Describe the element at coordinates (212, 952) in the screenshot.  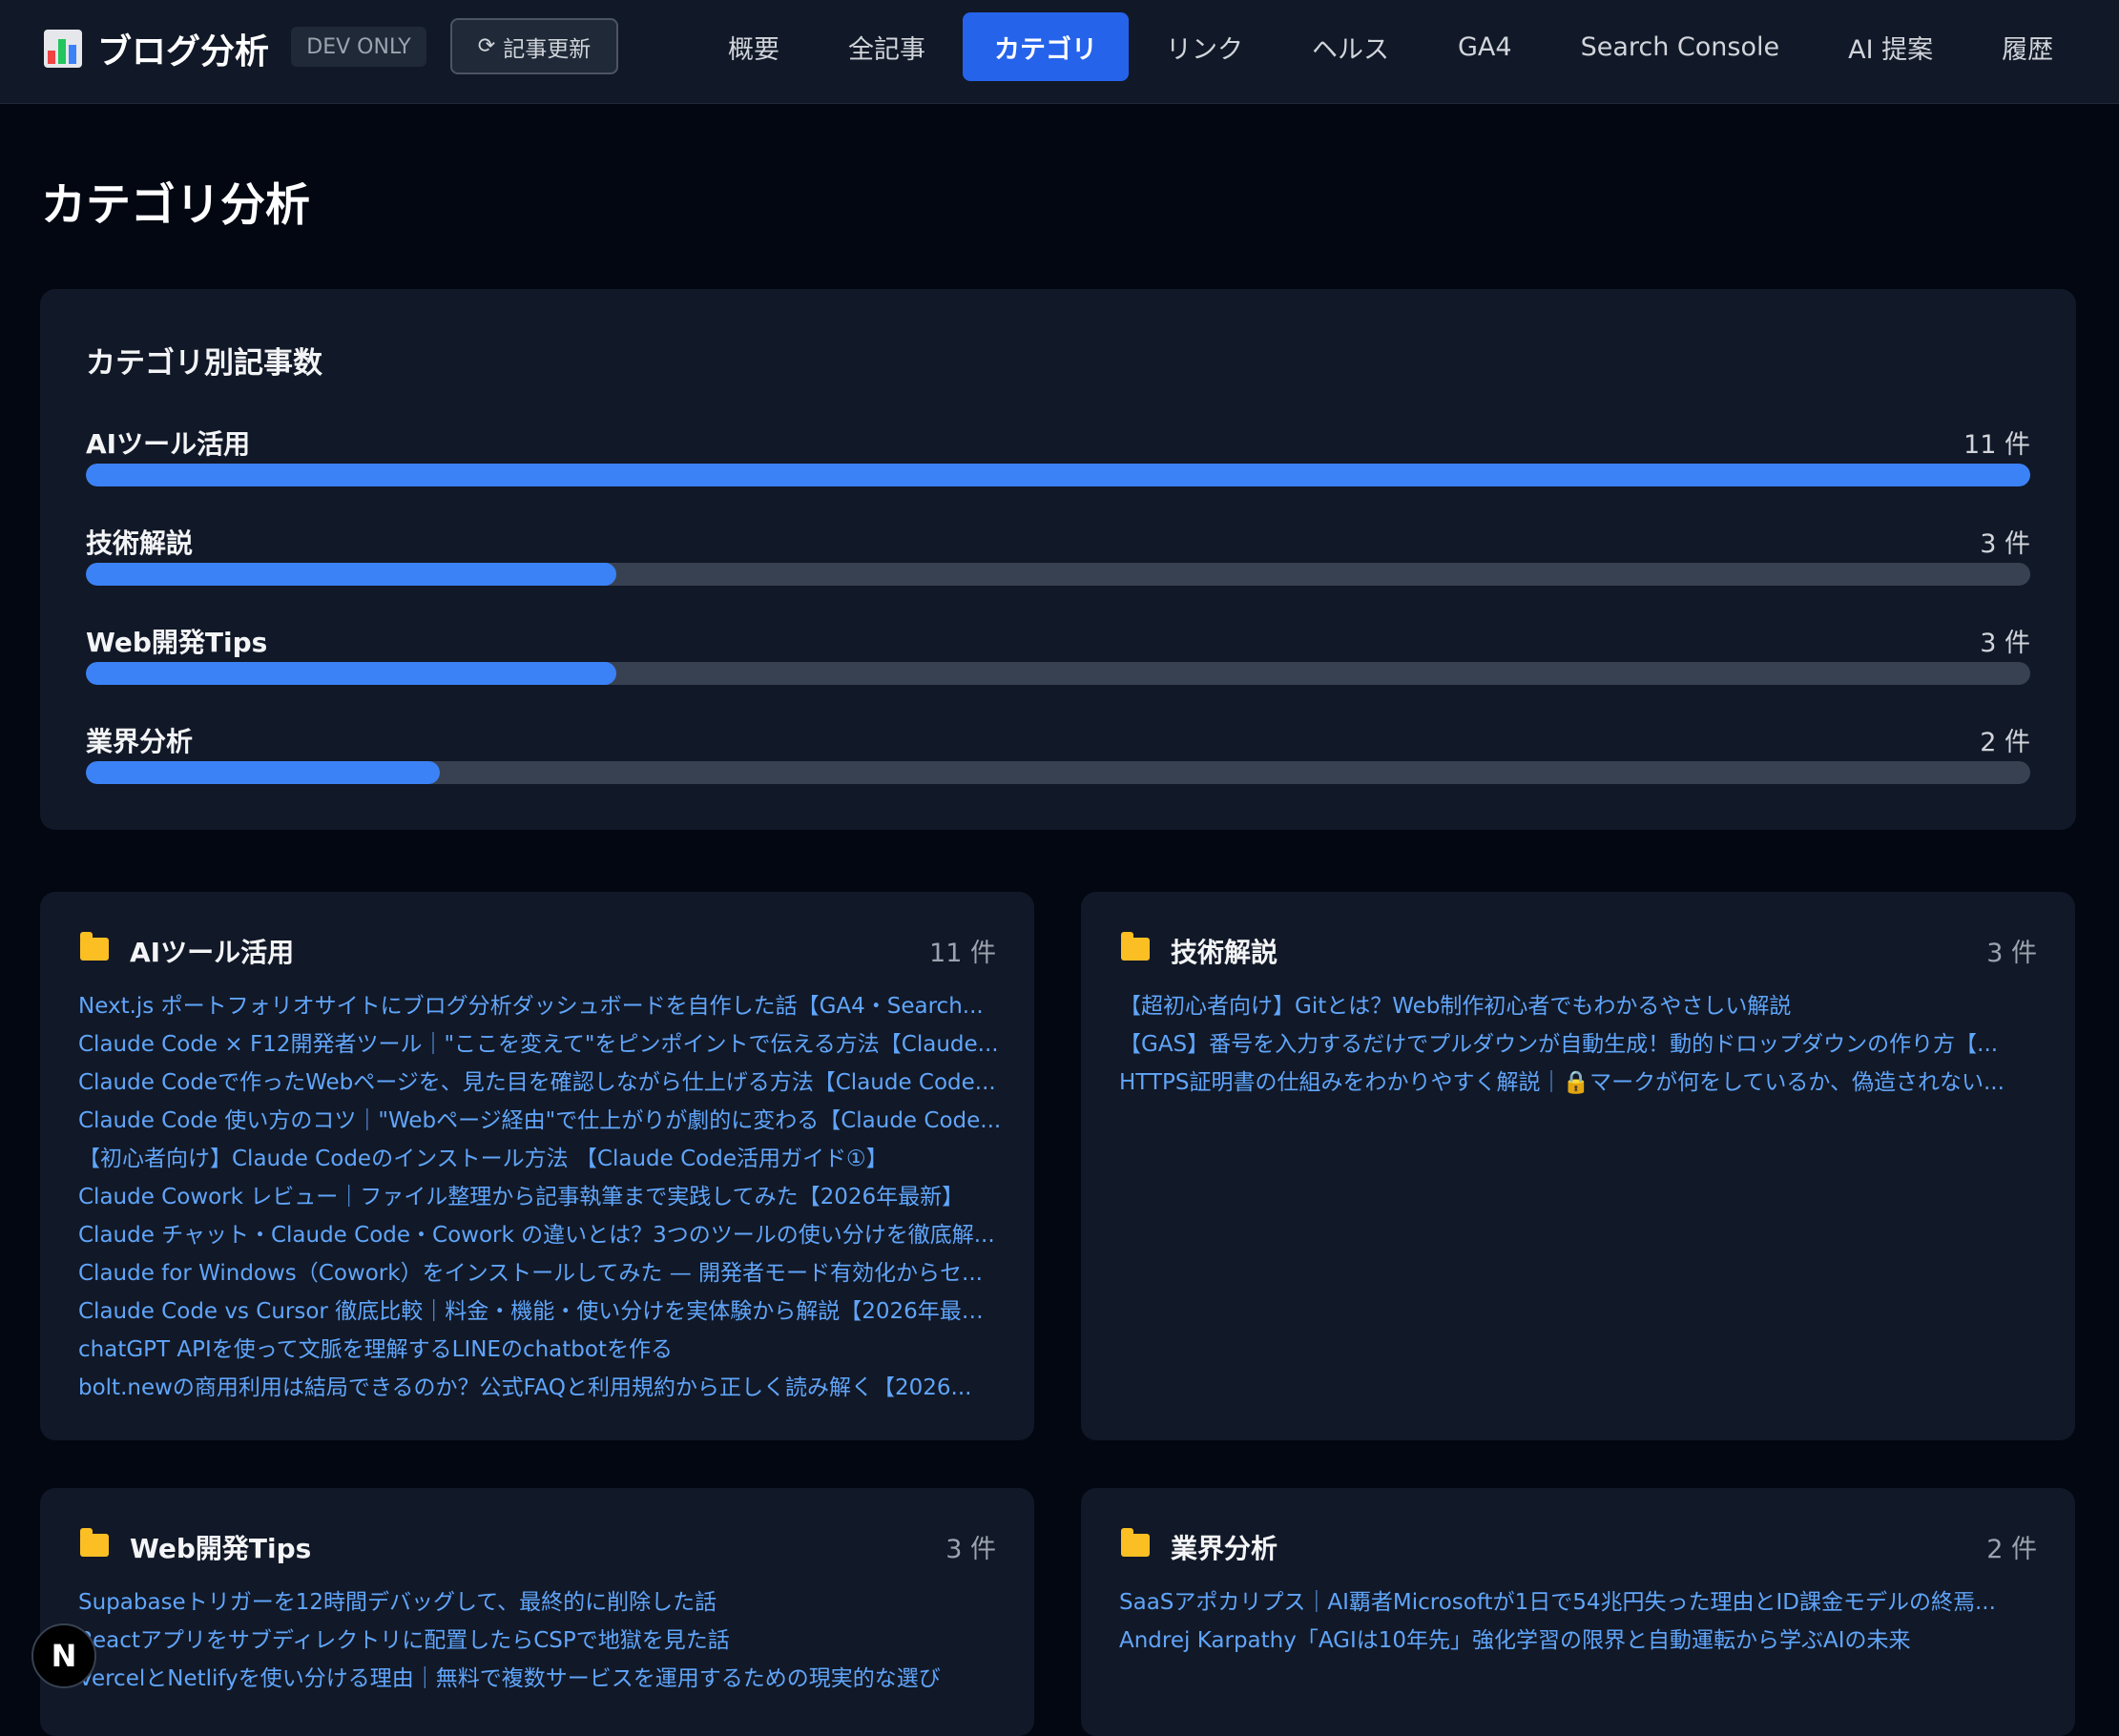
I see `category-name: AIツール活用` at that location.